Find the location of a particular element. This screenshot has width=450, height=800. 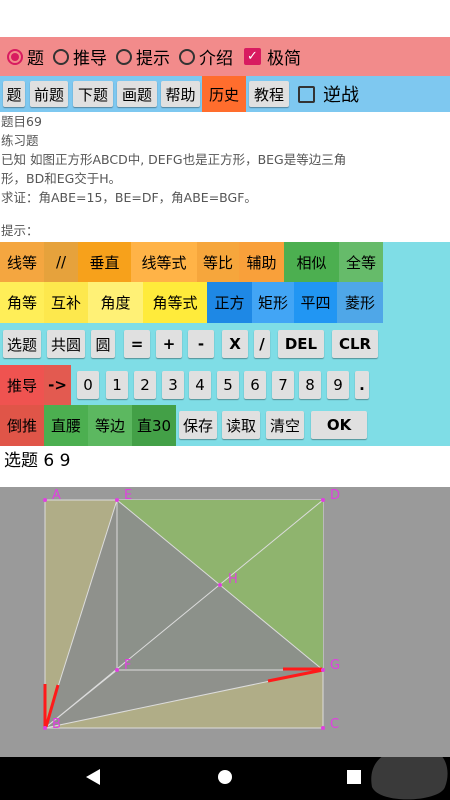

key-load: 读取 is located at coordinates (241, 425).